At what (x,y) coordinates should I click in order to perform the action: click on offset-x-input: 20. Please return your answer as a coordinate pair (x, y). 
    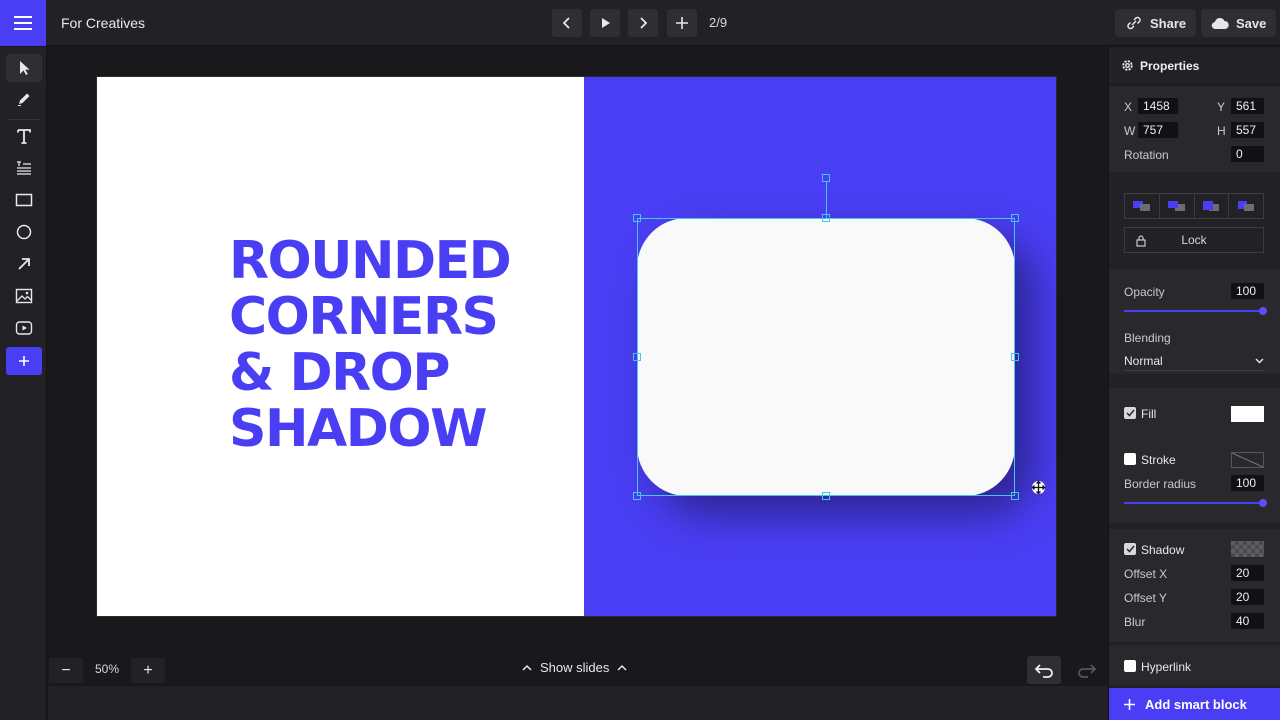
    Looking at the image, I should click on (1247, 573).